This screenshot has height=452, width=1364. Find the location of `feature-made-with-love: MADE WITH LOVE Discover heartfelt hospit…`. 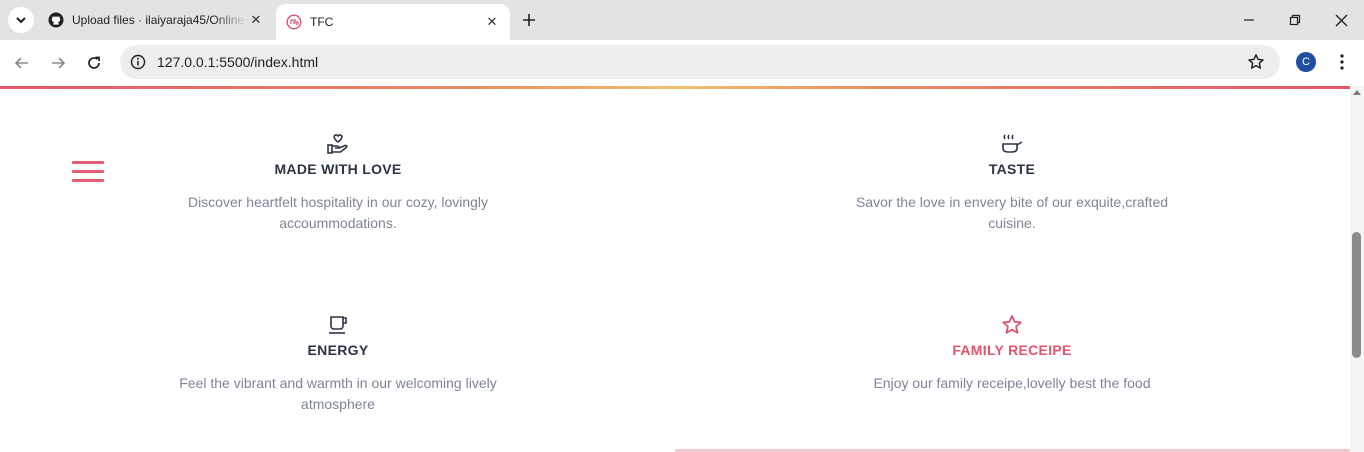

feature-made-with-love: MADE WITH LOVE Discover heartfelt hospit… is located at coordinates (338, 181).